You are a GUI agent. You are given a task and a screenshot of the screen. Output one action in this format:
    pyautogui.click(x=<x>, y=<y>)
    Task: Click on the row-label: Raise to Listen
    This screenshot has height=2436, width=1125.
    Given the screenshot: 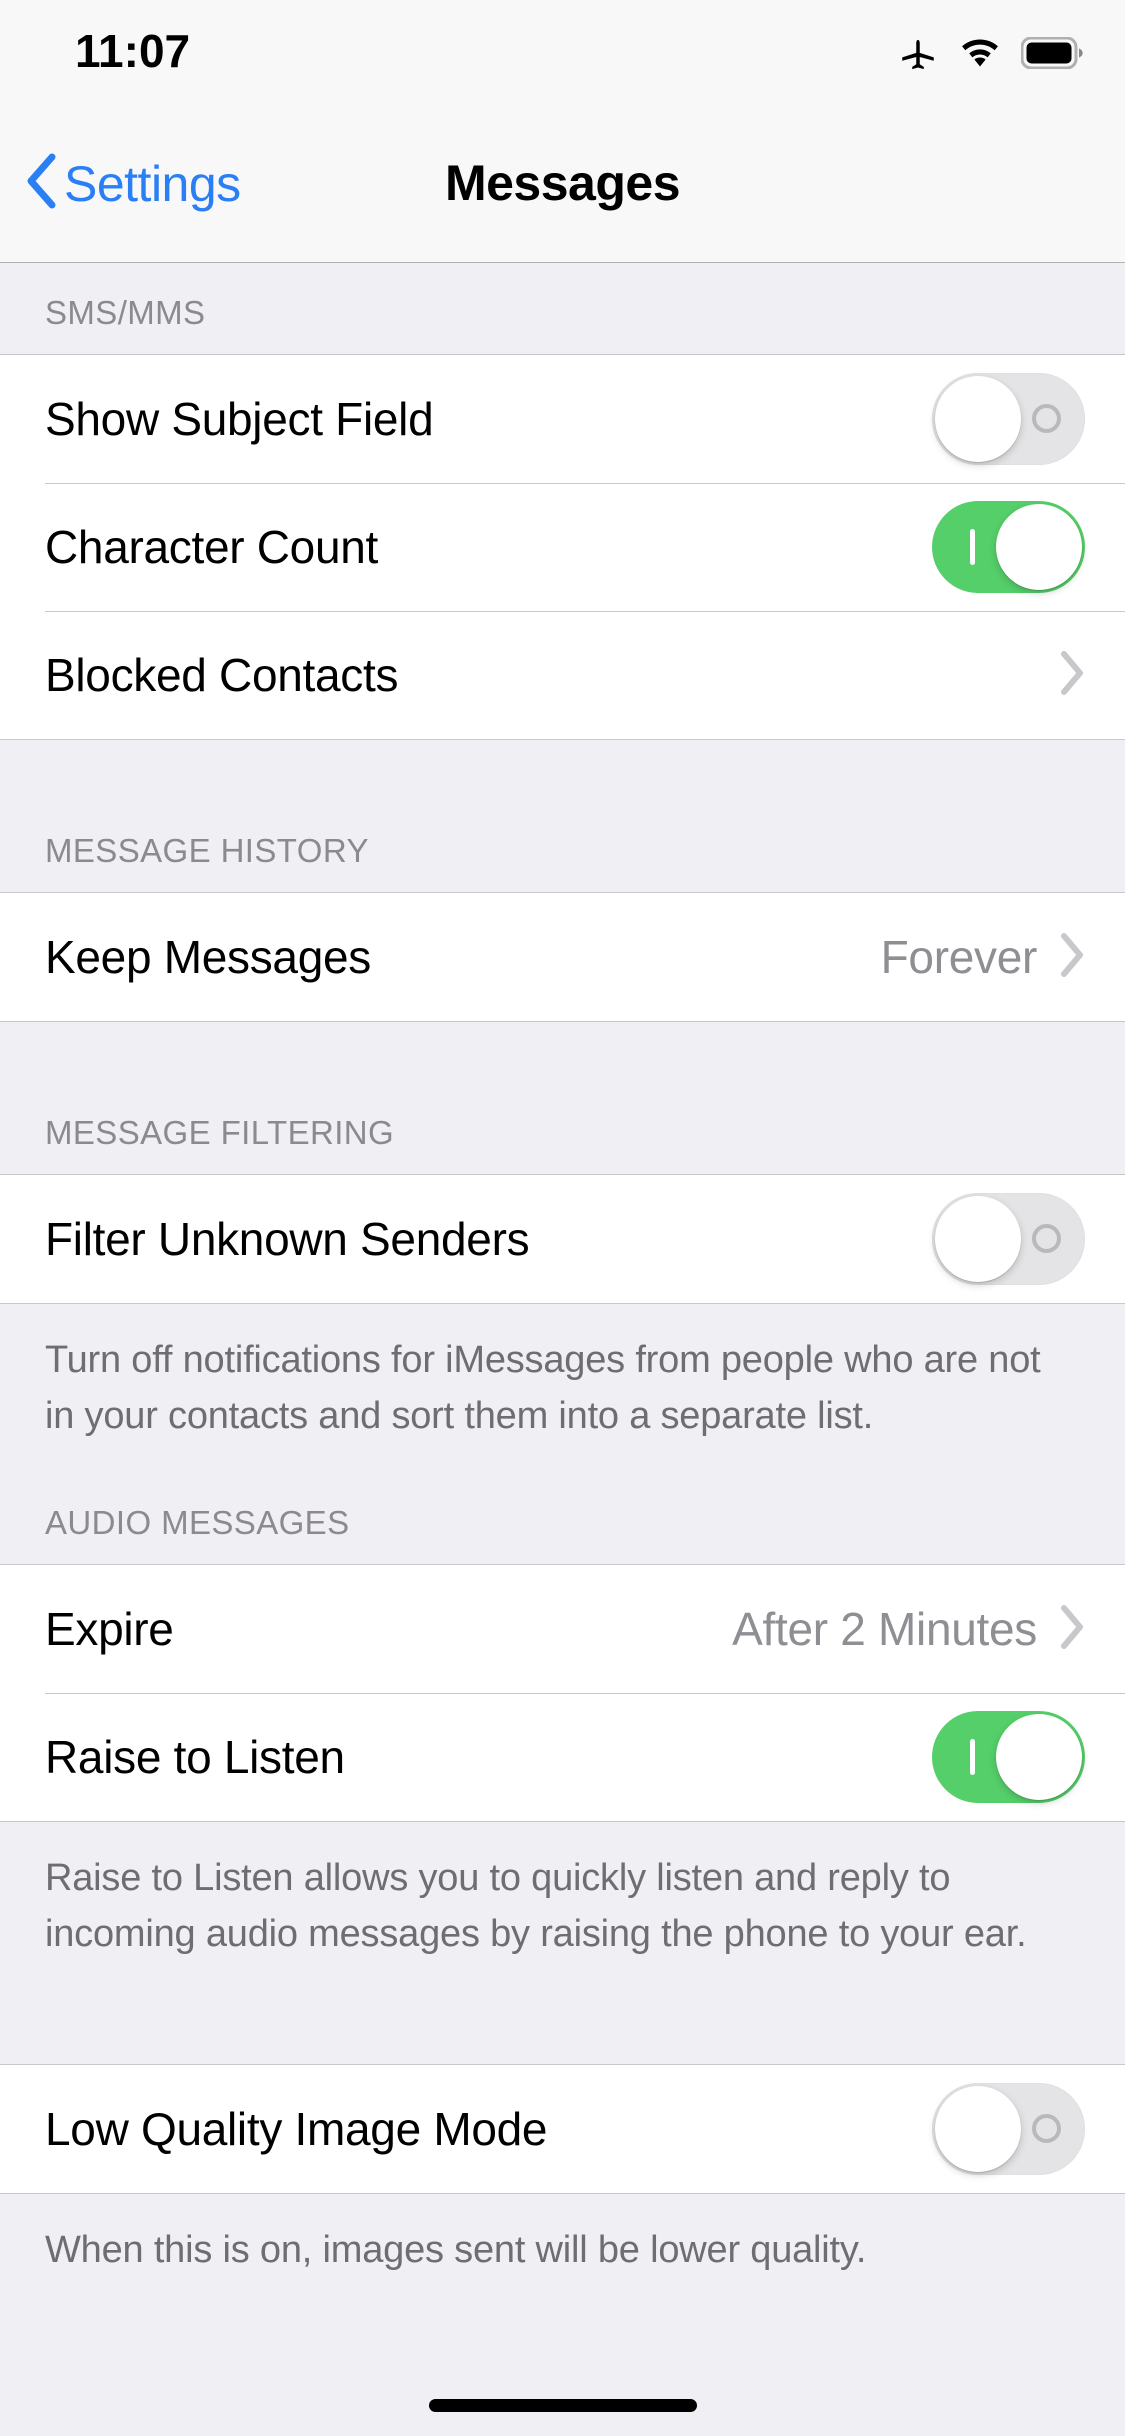 What is the action you would take?
    pyautogui.click(x=195, y=1757)
    